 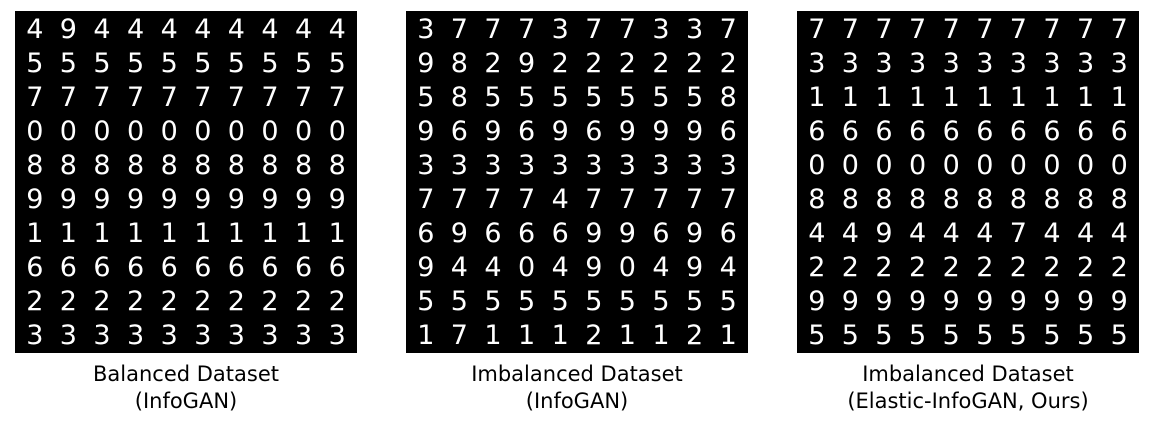 What do you see at coordinates (968, 374) in the screenshot?
I see `caption-title: Imbalanced Dataset` at bounding box center [968, 374].